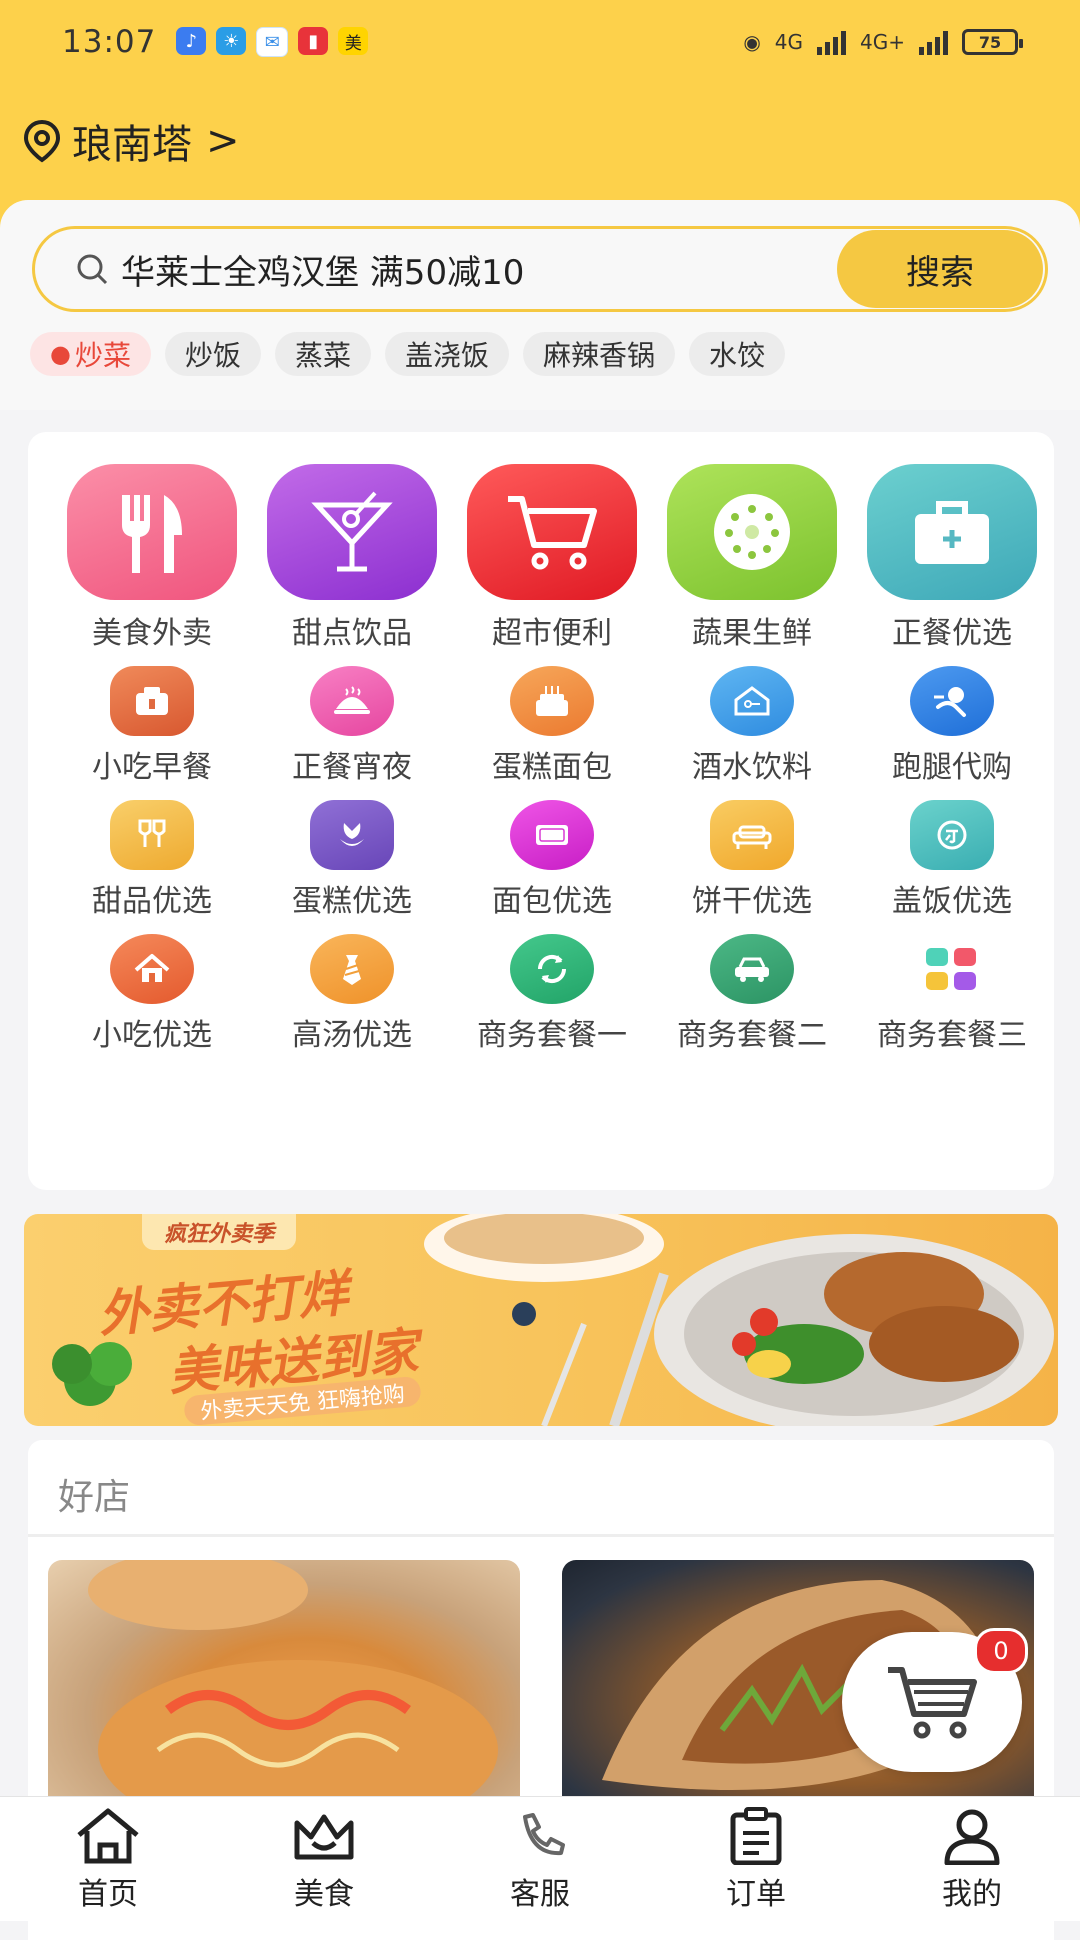 This screenshot has width=1080, height=1940. Describe the element at coordinates (540, 42) in the screenshot. I see `status-bar: 13:07 ♪ ☀ ✉ ▮ 美 ◉ 4G 4G+ 75` at that location.